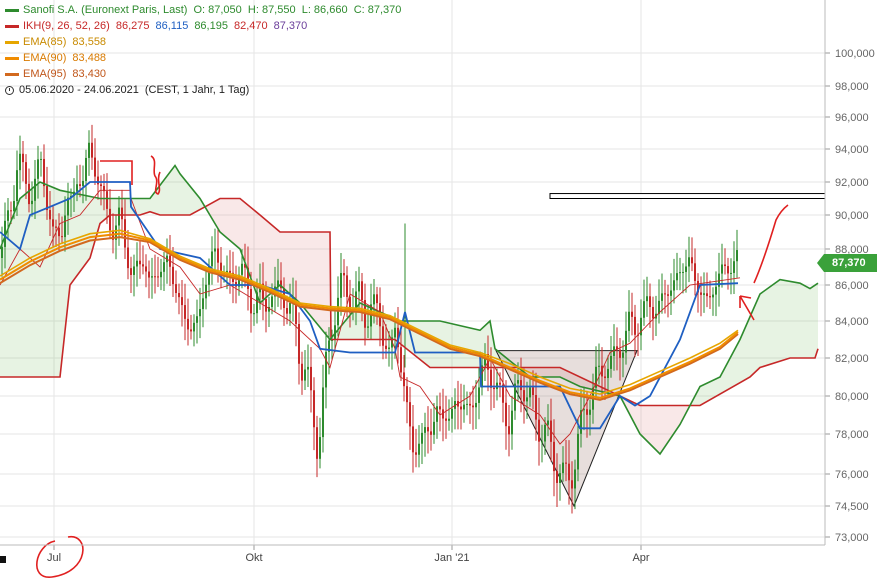  Describe the element at coordinates (44, 74) in the screenshot. I see `legend-ema95-label: EMA(95)` at that location.